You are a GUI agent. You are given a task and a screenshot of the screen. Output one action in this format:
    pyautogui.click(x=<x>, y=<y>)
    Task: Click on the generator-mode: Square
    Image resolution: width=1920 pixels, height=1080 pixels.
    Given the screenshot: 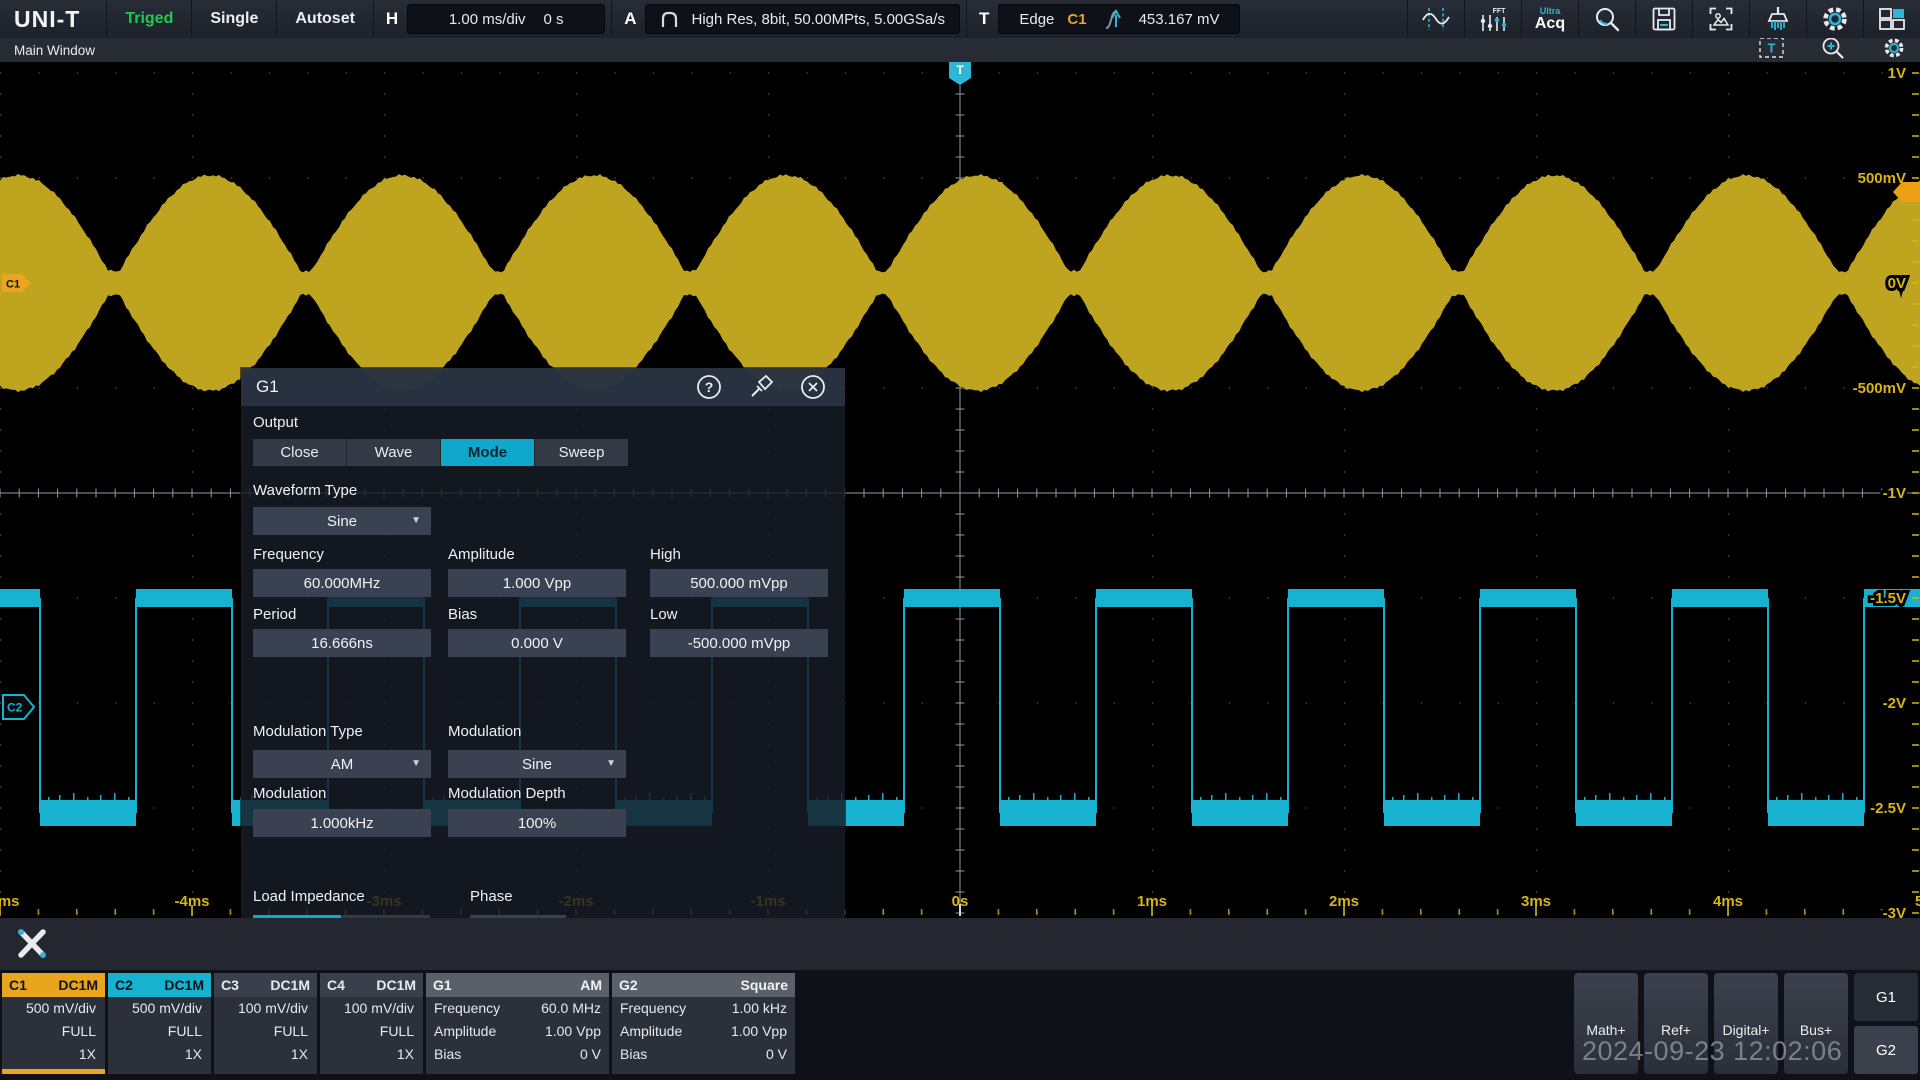 What is the action you would take?
    pyautogui.click(x=764, y=985)
    